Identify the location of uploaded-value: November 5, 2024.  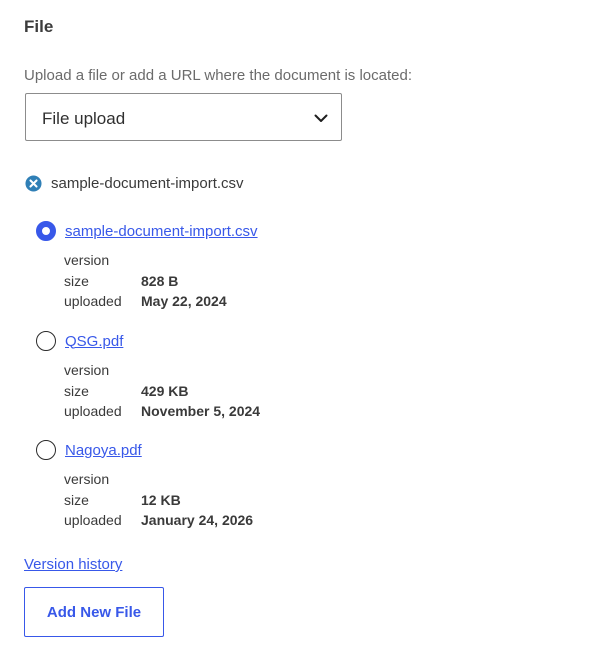
(201, 411).